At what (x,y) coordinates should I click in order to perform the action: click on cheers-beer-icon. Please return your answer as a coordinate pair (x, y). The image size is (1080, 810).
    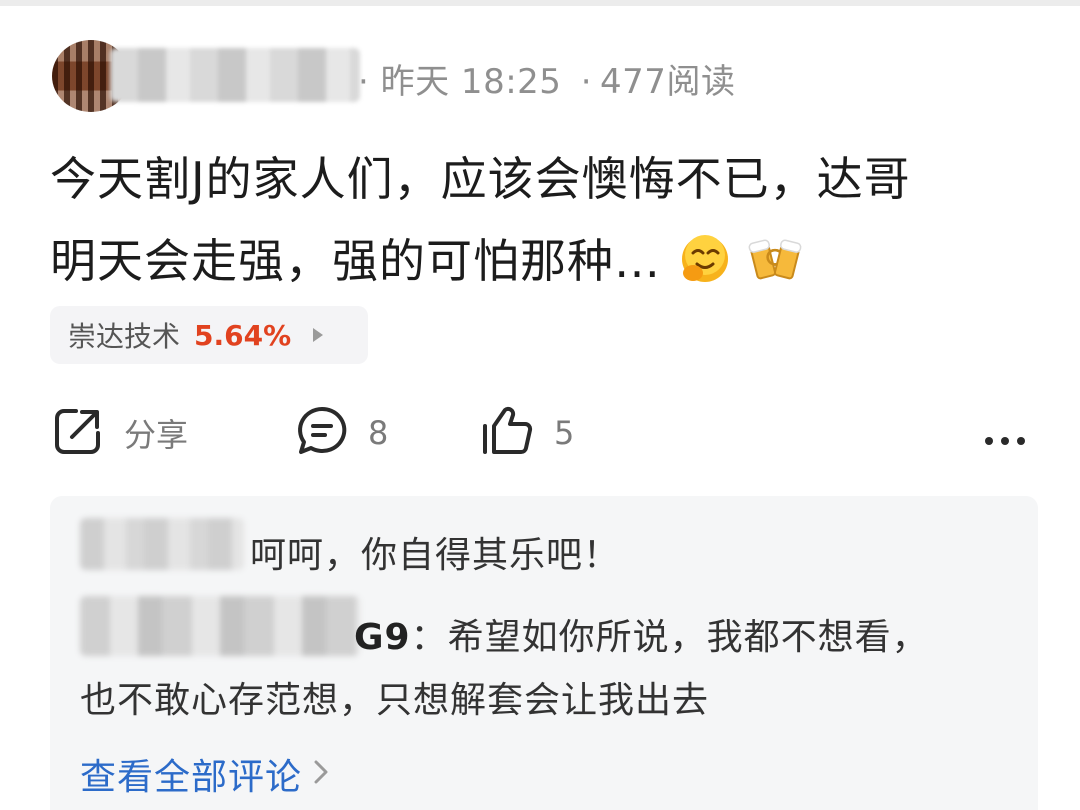
    Looking at the image, I should click on (775, 259).